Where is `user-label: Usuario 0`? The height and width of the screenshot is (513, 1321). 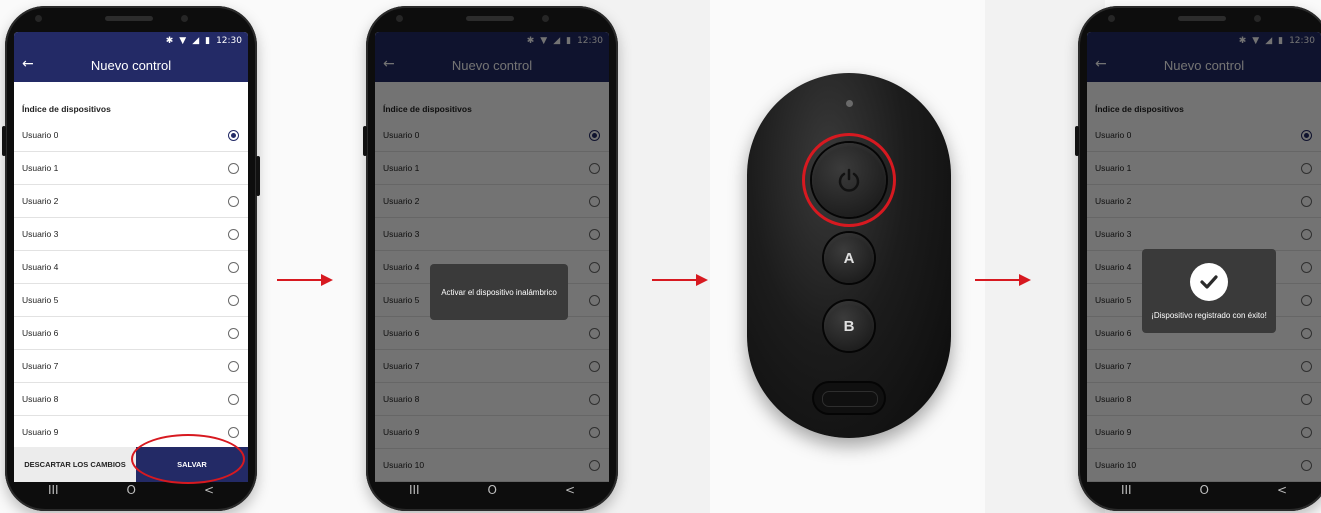
user-label: Usuario 0 is located at coordinates (40, 135).